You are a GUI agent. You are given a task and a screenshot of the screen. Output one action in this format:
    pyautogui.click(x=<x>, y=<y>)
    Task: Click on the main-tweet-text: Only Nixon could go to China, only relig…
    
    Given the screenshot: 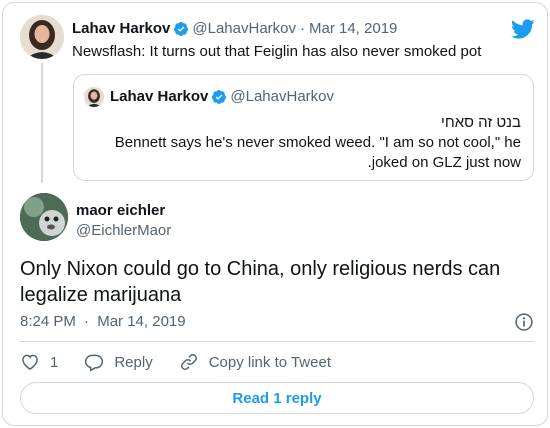 What is the action you would take?
    pyautogui.click(x=260, y=282)
    